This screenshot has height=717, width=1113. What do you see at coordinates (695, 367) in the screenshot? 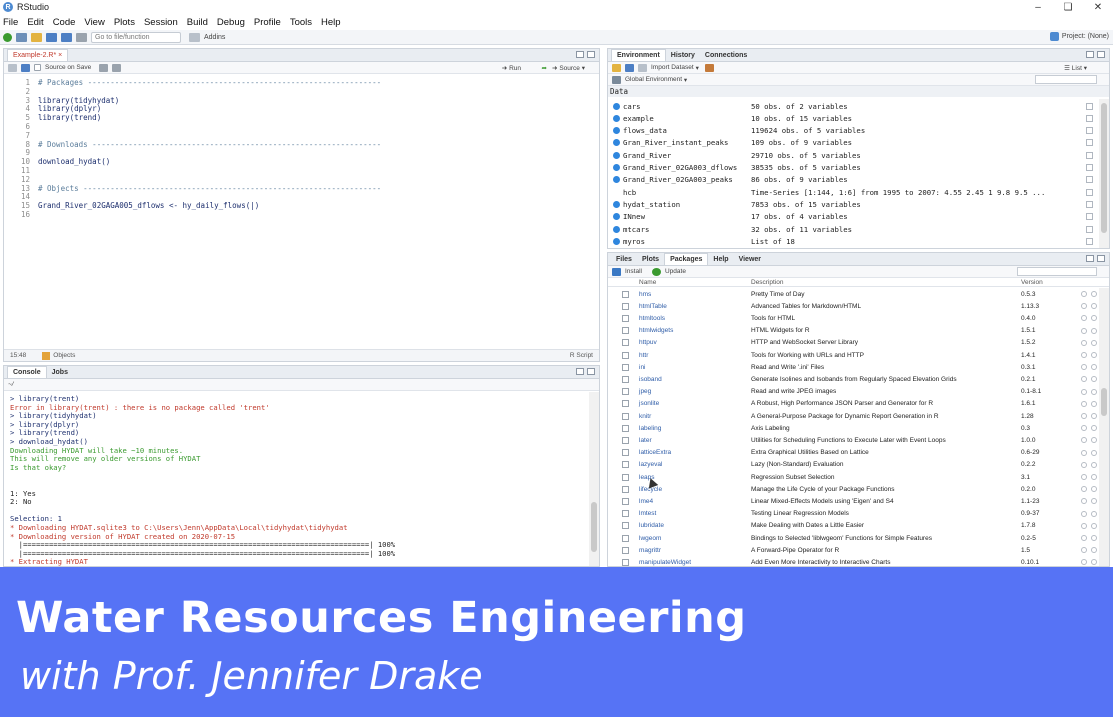
I see `package-name: ini` at bounding box center [695, 367].